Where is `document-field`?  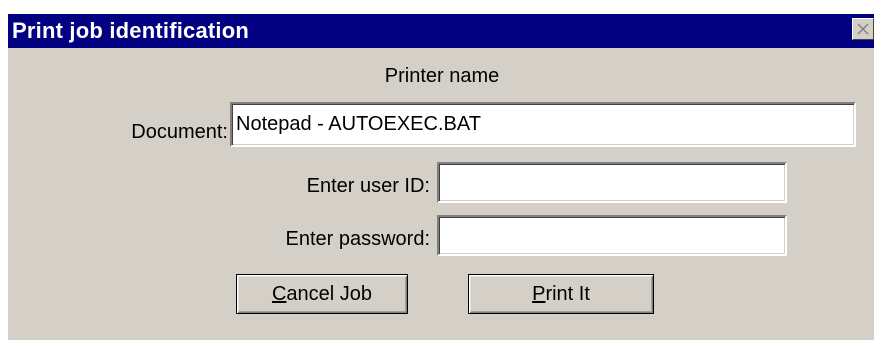
document-field is located at coordinates (543, 124).